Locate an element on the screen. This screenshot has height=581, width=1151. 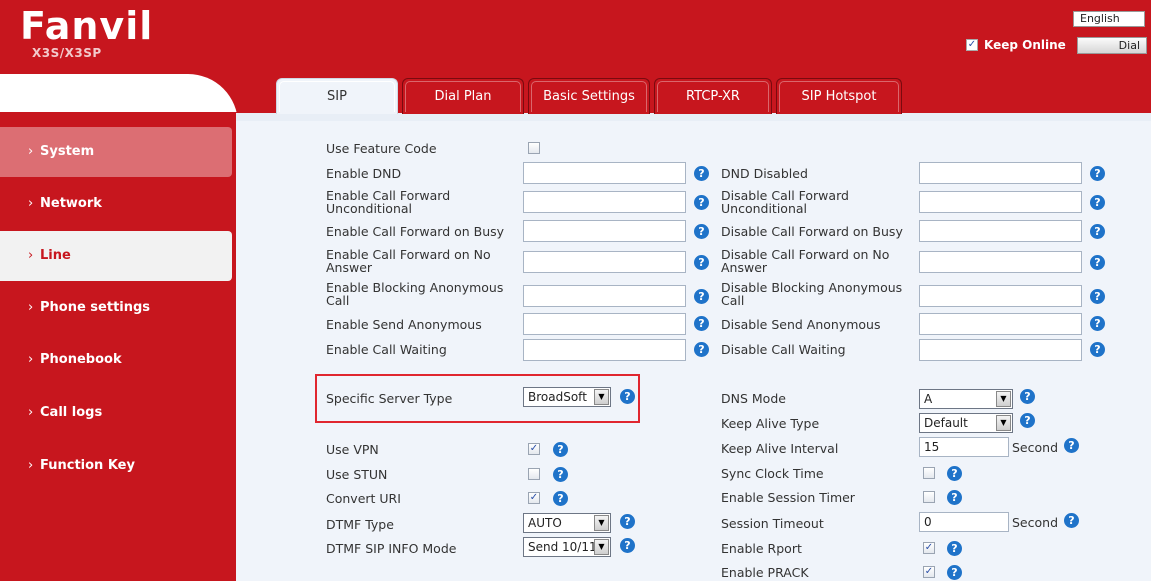
dtmf-type-select: AUTO ▼ is located at coordinates (567, 523).